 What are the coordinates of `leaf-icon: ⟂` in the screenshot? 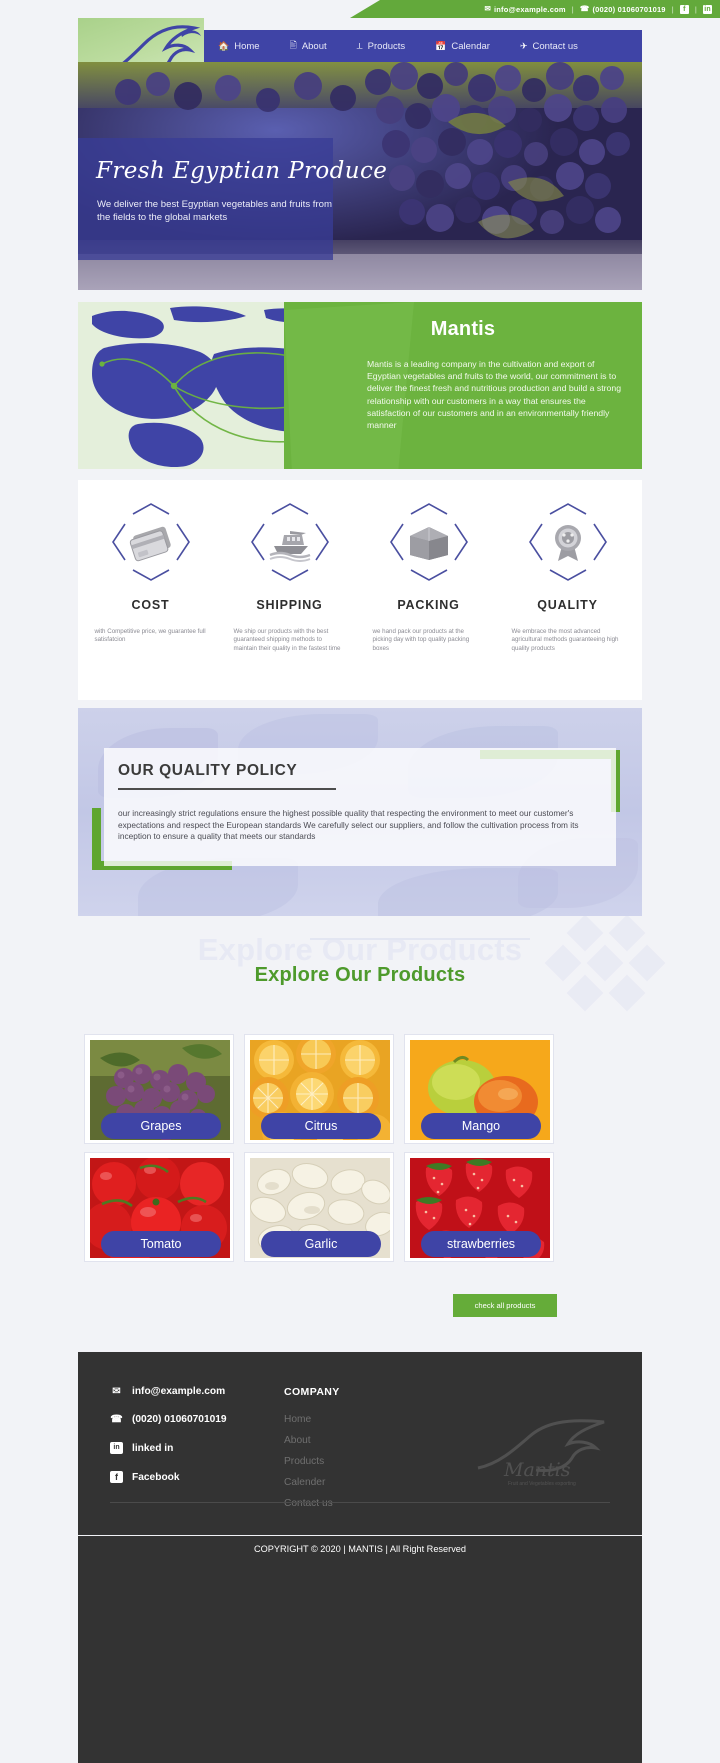 It's located at (359, 45).